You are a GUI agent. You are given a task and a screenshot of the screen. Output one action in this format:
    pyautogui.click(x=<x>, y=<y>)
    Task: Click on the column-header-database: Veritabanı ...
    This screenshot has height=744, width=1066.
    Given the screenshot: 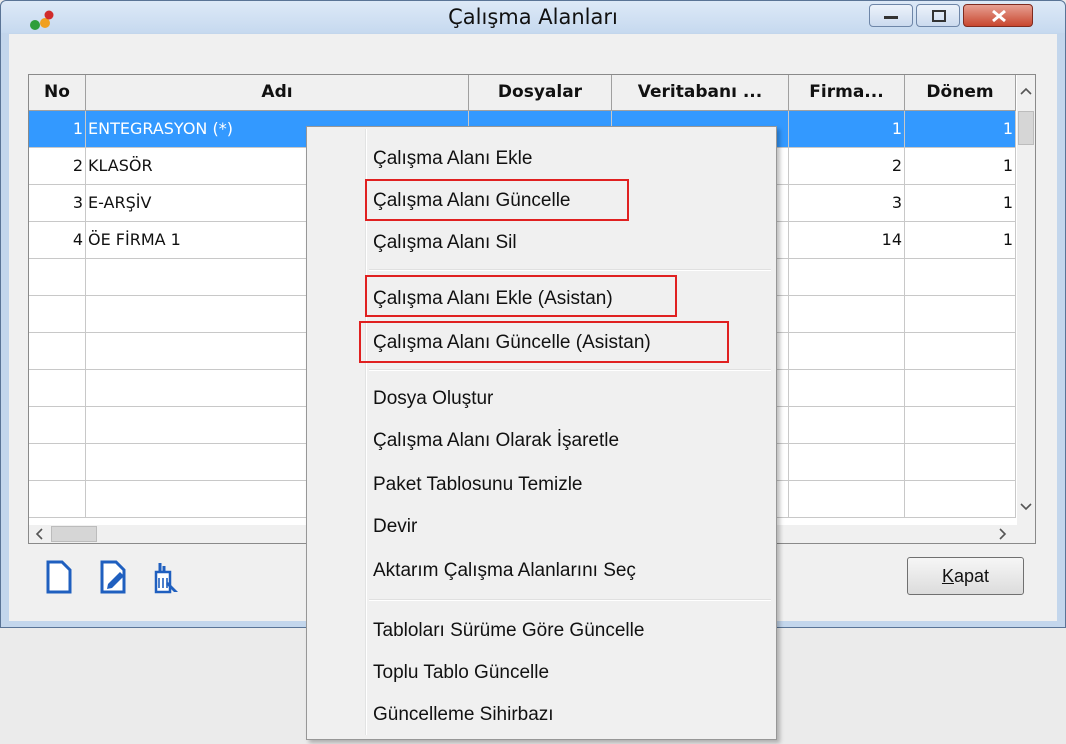 What is the action you would take?
    pyautogui.click(x=700, y=93)
    